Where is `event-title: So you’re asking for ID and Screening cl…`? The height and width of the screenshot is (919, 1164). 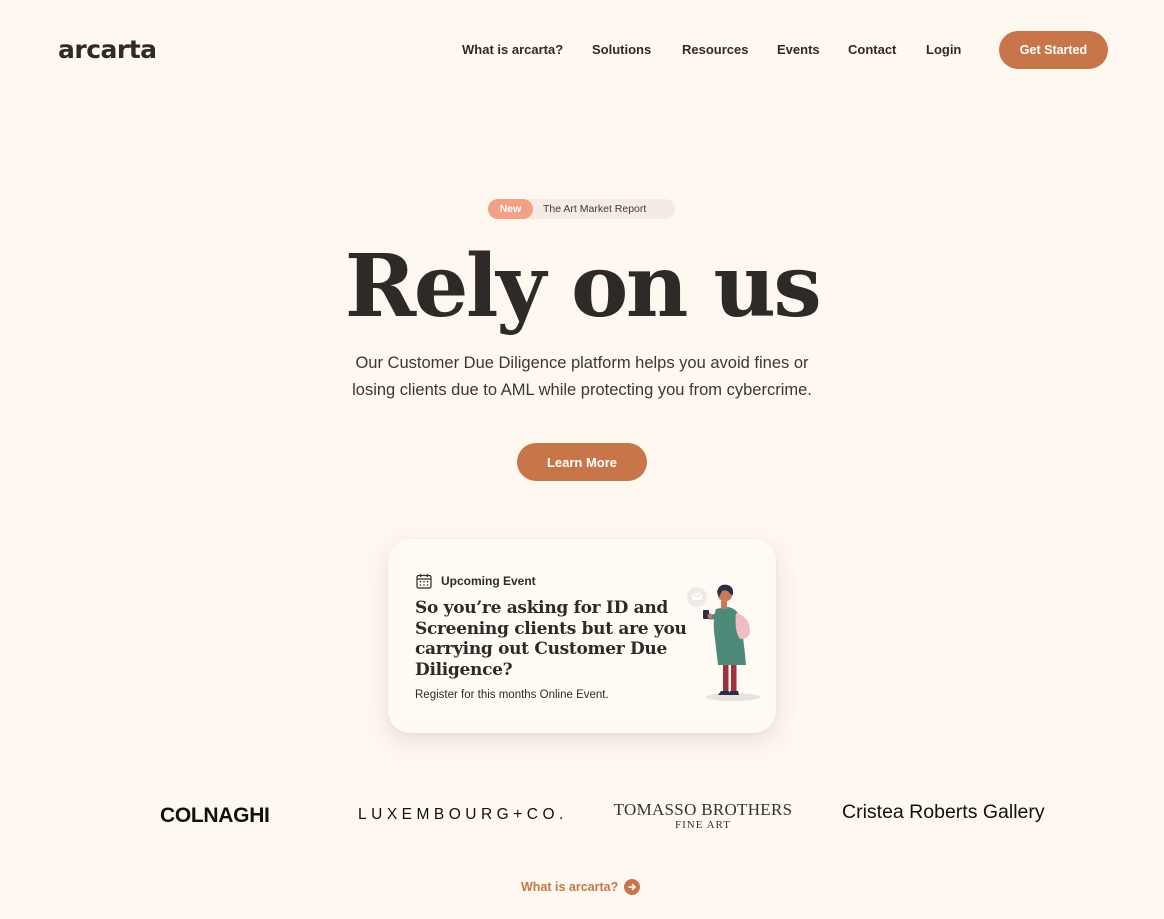 event-title: So you’re asking for ID and Screening cl… is located at coordinates (551, 639).